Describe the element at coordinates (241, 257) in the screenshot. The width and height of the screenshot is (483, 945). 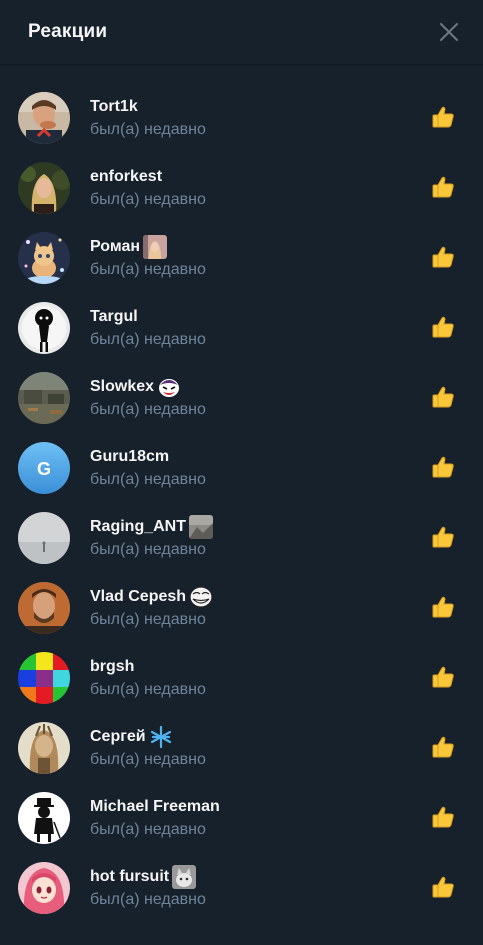
I see `list-item: Роман был(а) недавно` at that location.